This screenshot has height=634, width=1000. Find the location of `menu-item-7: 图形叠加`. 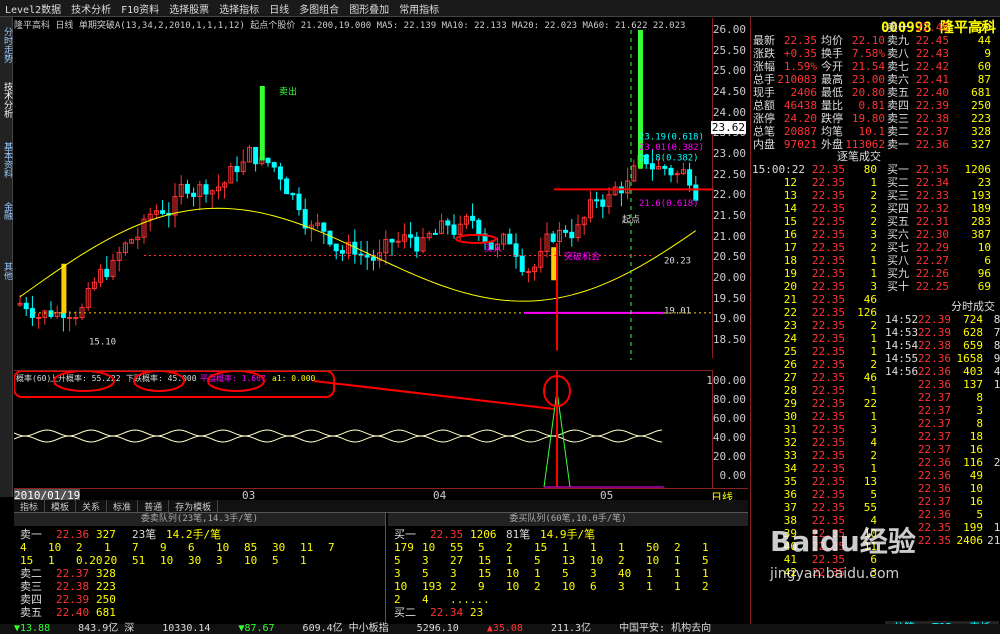

menu-item-7: 图形叠加 is located at coordinates (369, 8).